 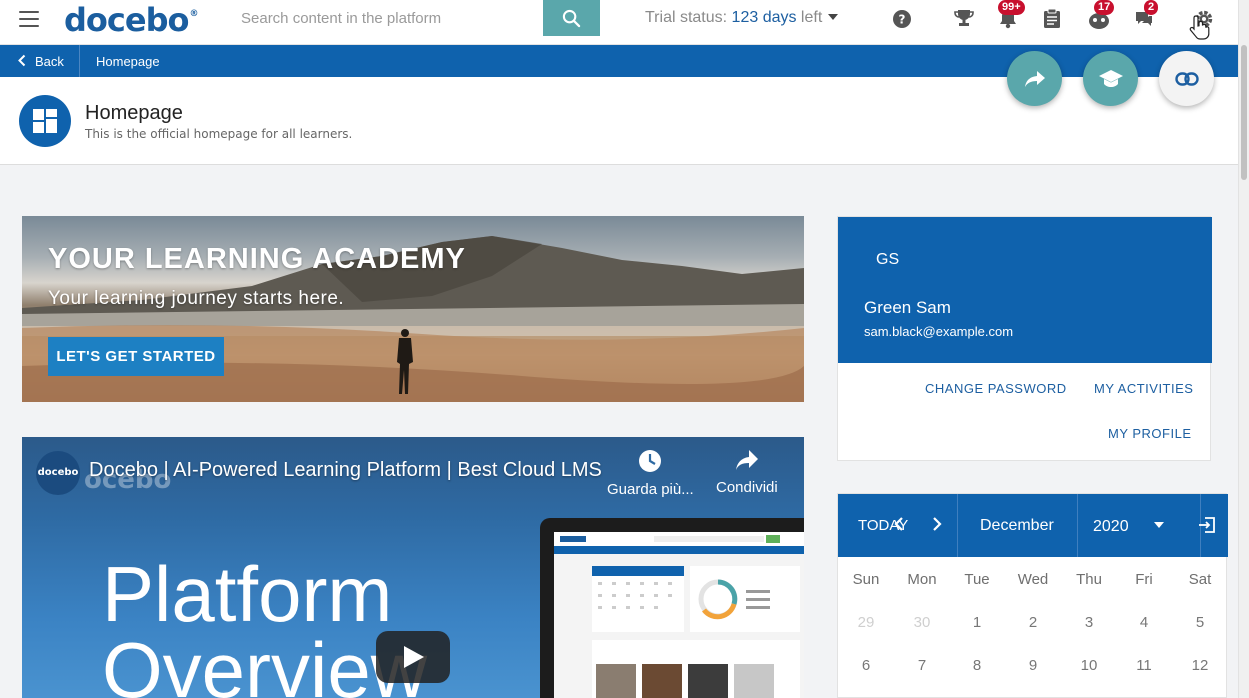 I want to click on docebo-logo: docebo®, so click(x=131, y=20).